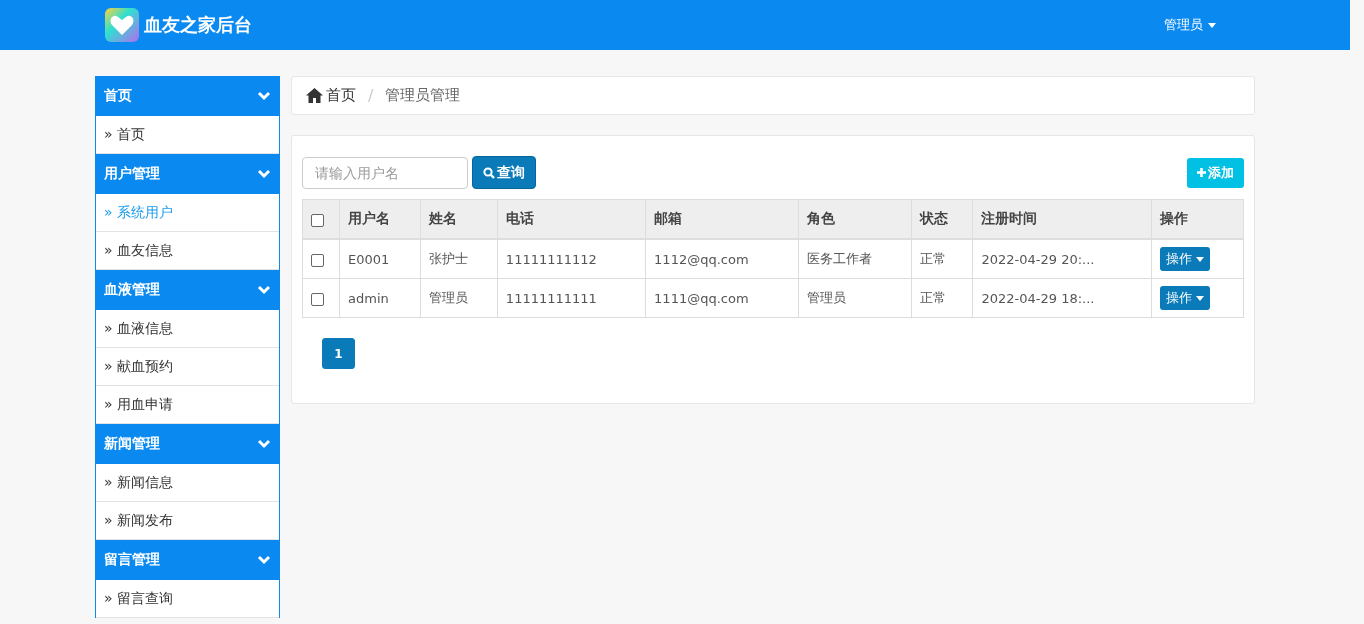  What do you see at coordinates (1201, 172) in the screenshot?
I see `plus-icon` at bounding box center [1201, 172].